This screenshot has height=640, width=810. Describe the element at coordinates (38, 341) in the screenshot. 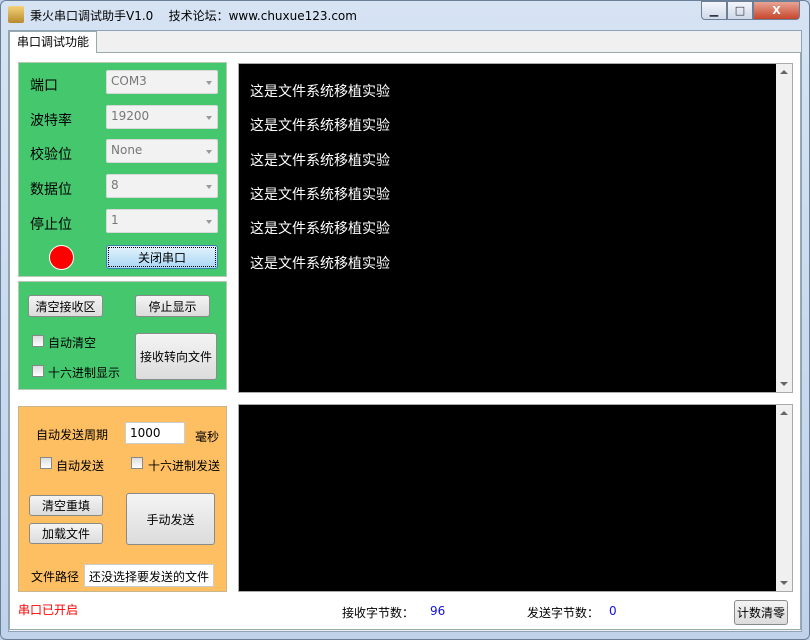

I see `auto-clear-checkbox` at that location.